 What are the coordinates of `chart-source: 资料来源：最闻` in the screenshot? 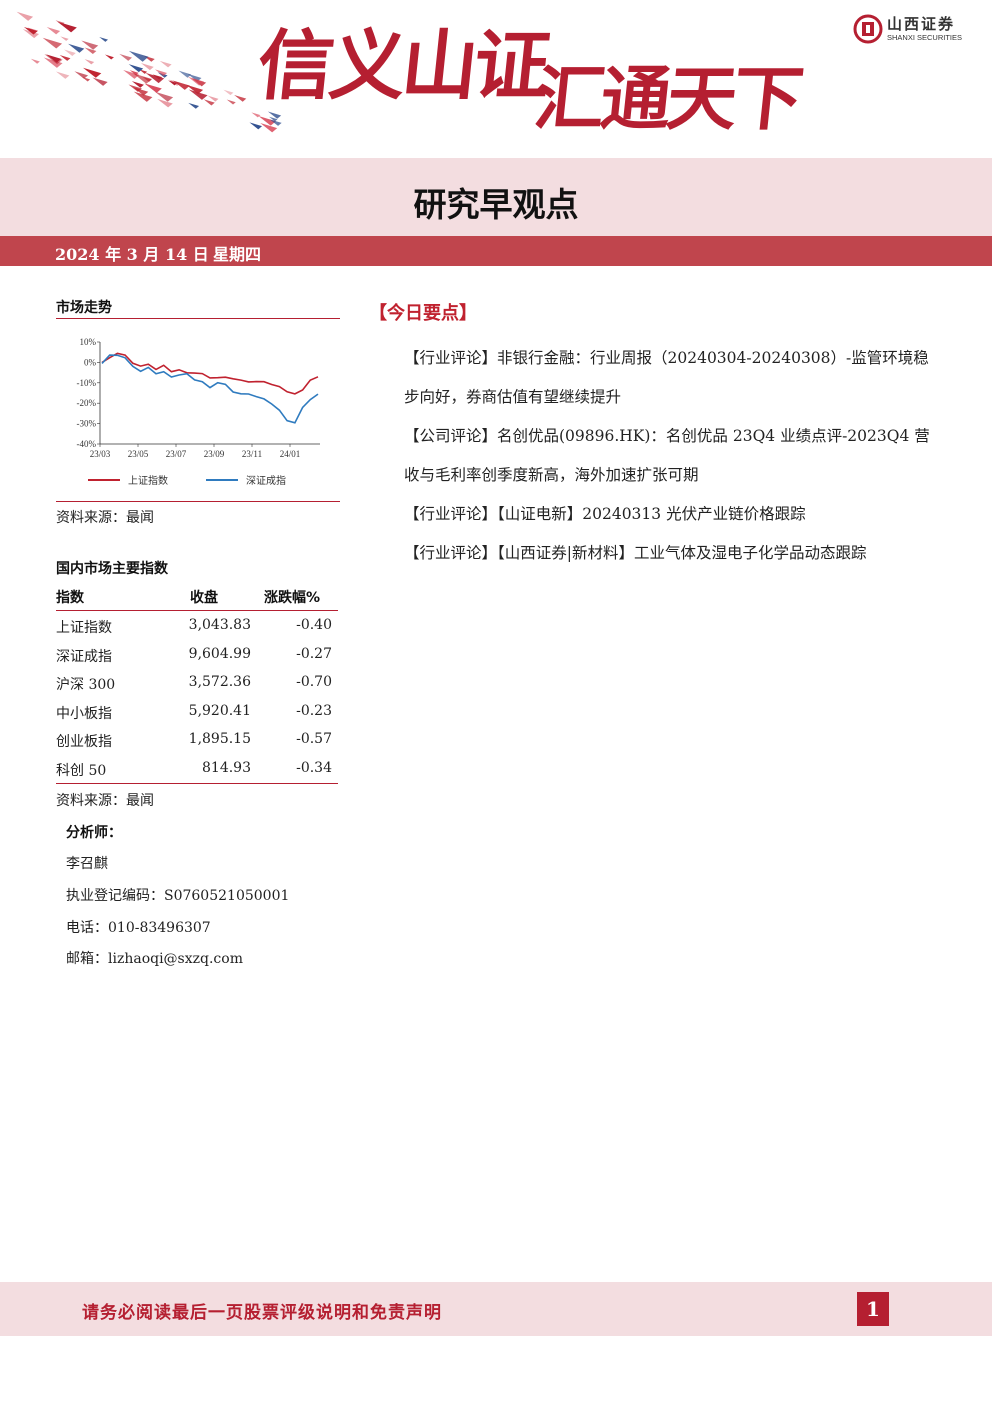 It's located at (105, 518).